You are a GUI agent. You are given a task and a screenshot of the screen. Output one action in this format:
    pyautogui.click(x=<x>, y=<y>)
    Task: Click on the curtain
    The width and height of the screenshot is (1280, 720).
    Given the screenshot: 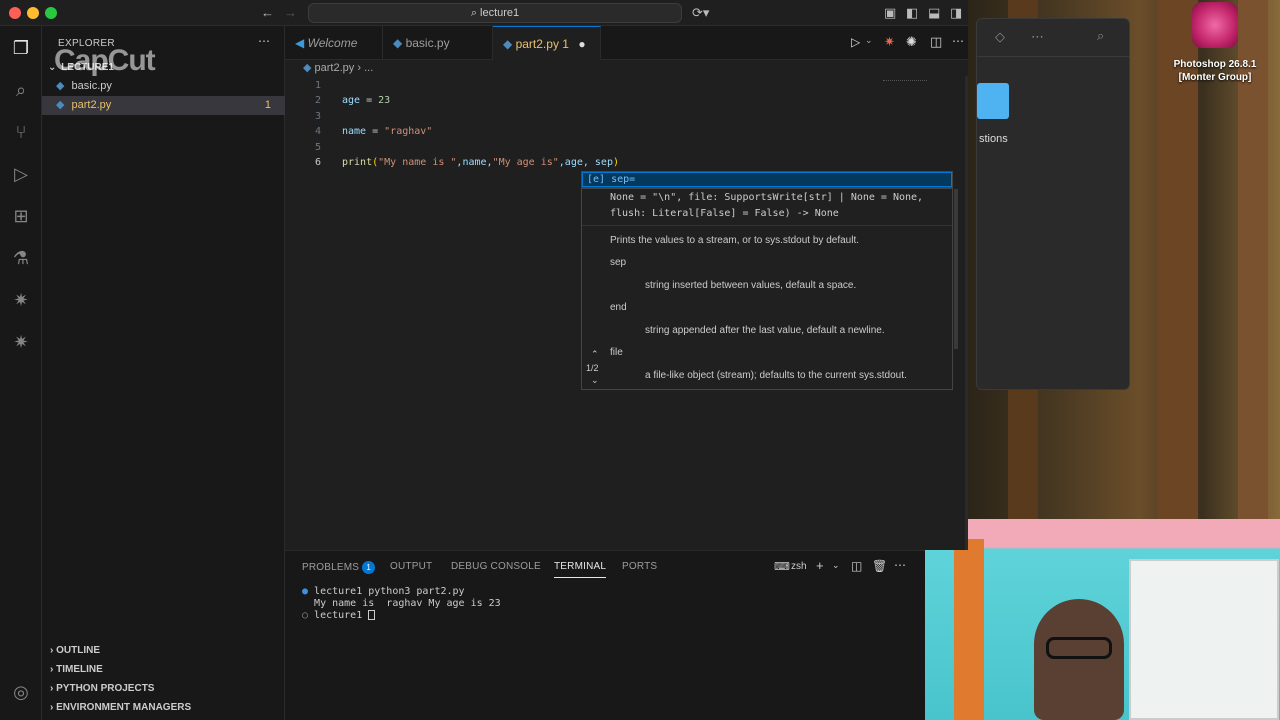 What is the action you would take?
    pyautogui.click(x=969, y=629)
    